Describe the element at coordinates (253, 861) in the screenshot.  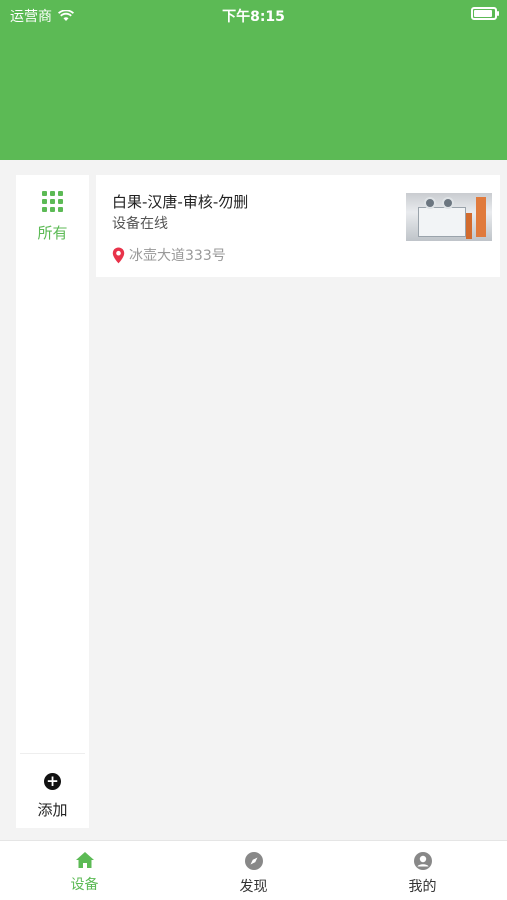
I see `compass-icon` at that location.